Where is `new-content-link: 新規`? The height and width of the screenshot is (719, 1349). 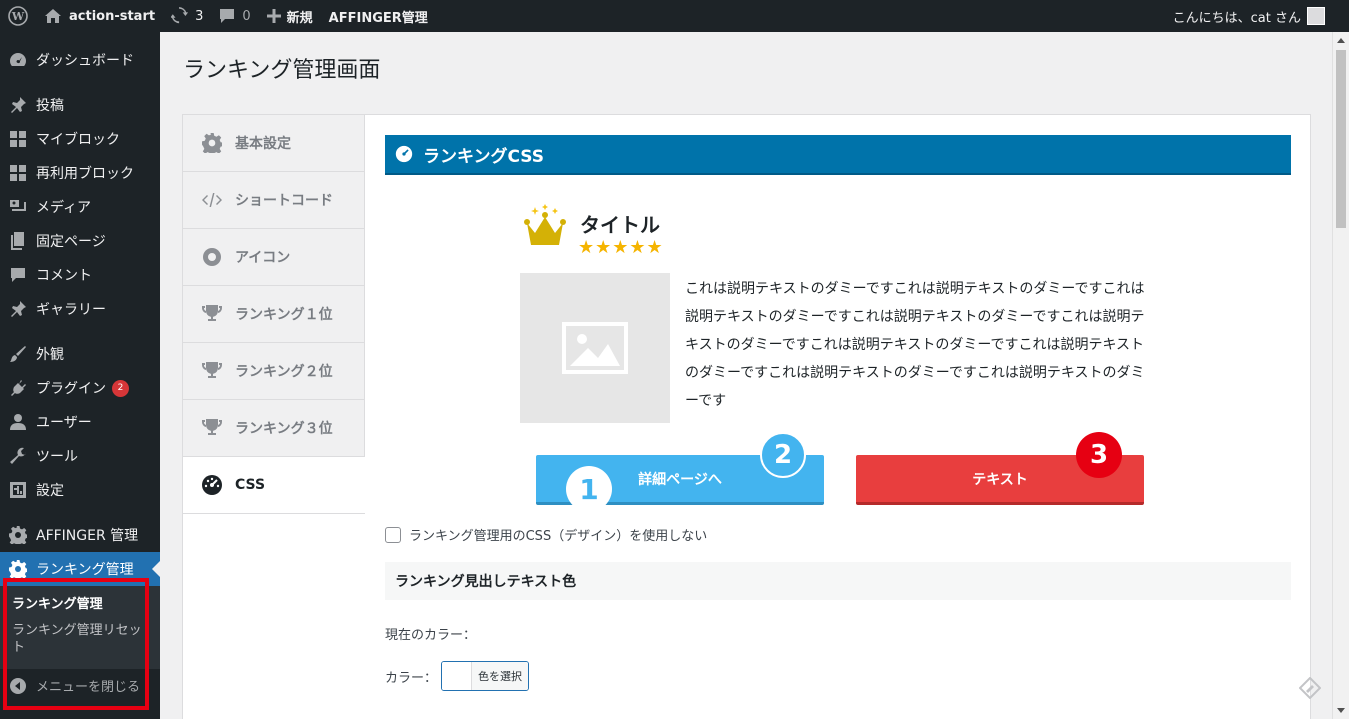 new-content-link: 新規 is located at coordinates (290, 16).